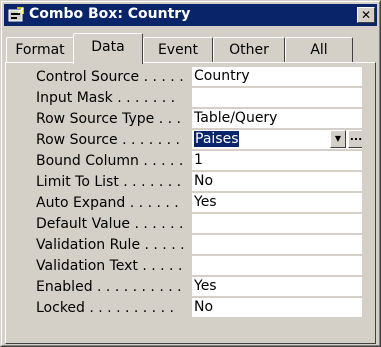 This screenshot has width=381, height=347. I want to click on tab-data: Data, so click(108, 48).